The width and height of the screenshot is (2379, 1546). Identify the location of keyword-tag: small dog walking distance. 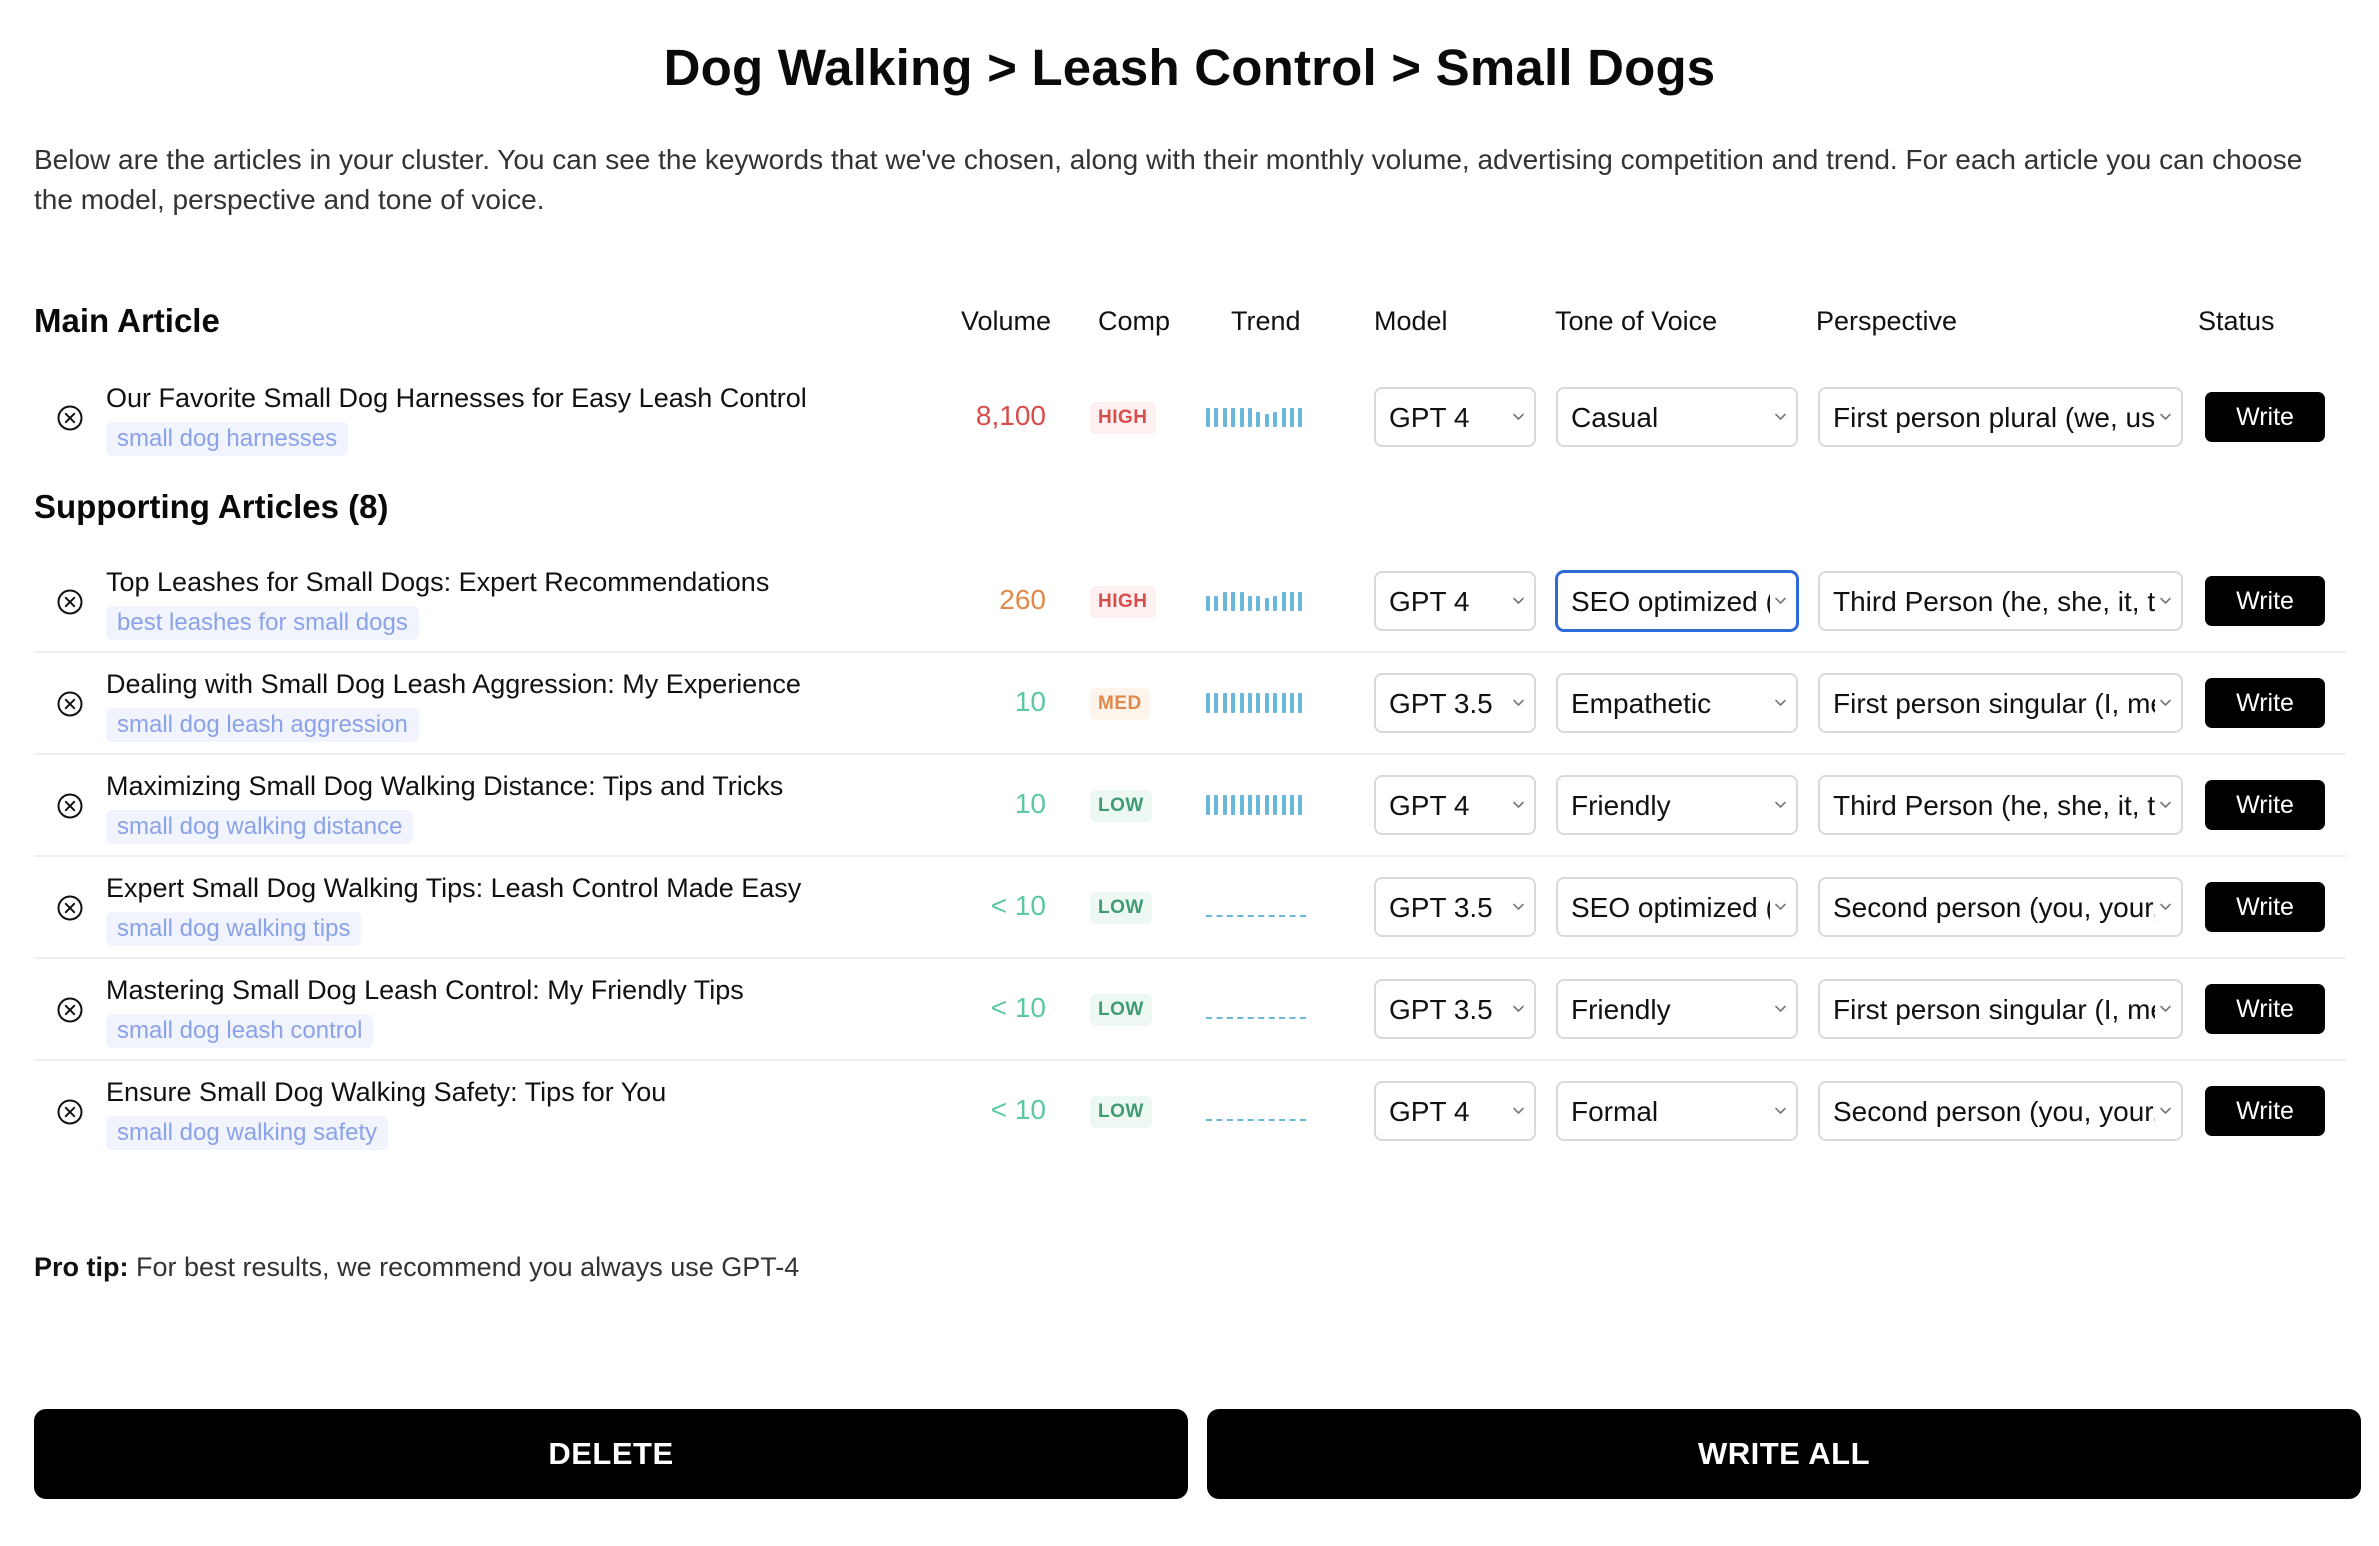
(260, 827).